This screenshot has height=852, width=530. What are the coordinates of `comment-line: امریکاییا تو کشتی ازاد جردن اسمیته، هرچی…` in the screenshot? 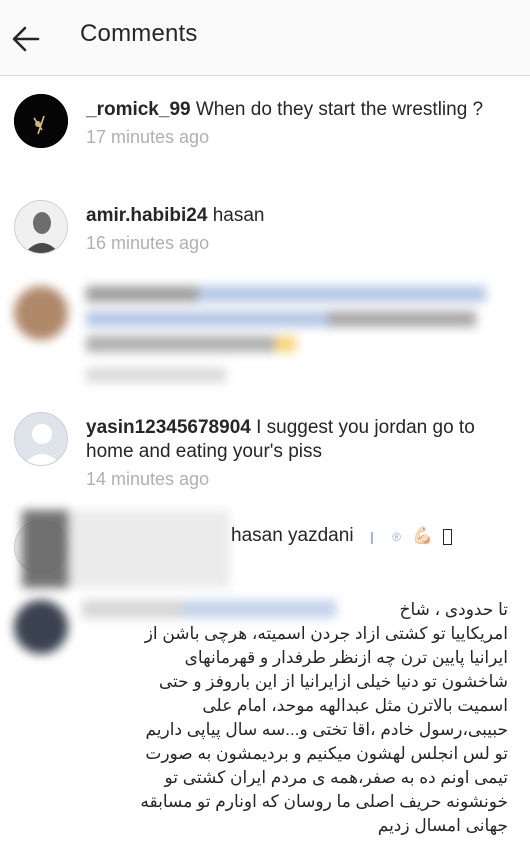 It's located at (326, 633).